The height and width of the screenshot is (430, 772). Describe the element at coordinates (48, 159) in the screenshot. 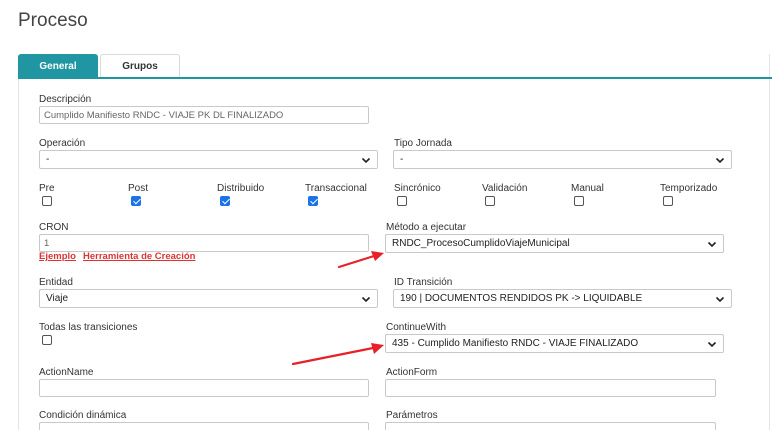

I see `operacion-value: -` at that location.